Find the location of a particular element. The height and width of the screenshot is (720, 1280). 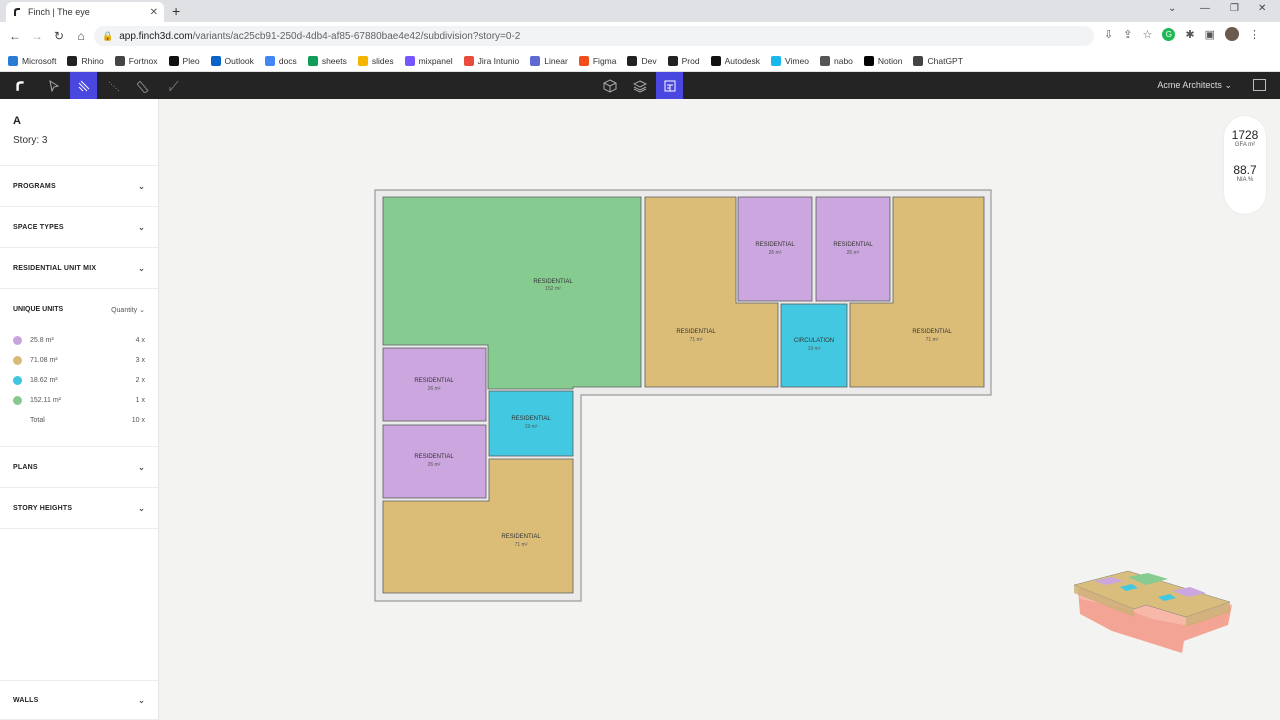

bookmark-item: slides is located at coordinates (375, 60).